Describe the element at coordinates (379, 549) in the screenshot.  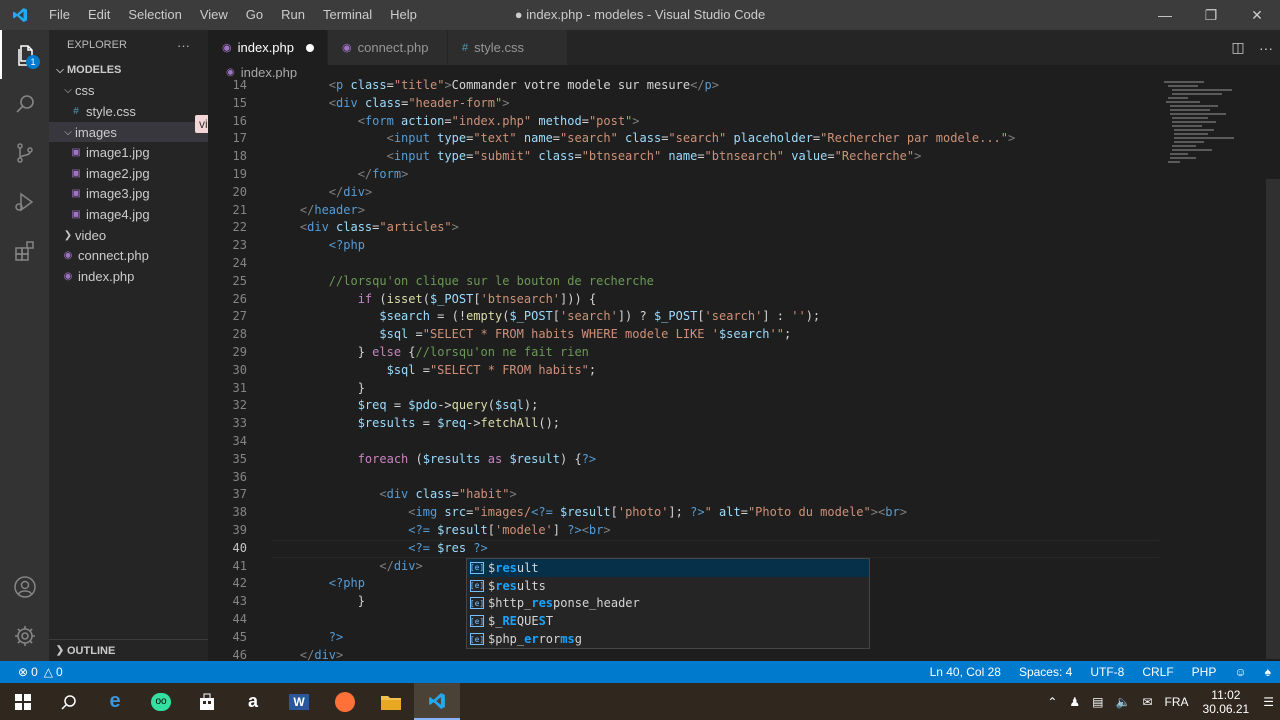
I see `code-line: <?= $res ?>` at that location.